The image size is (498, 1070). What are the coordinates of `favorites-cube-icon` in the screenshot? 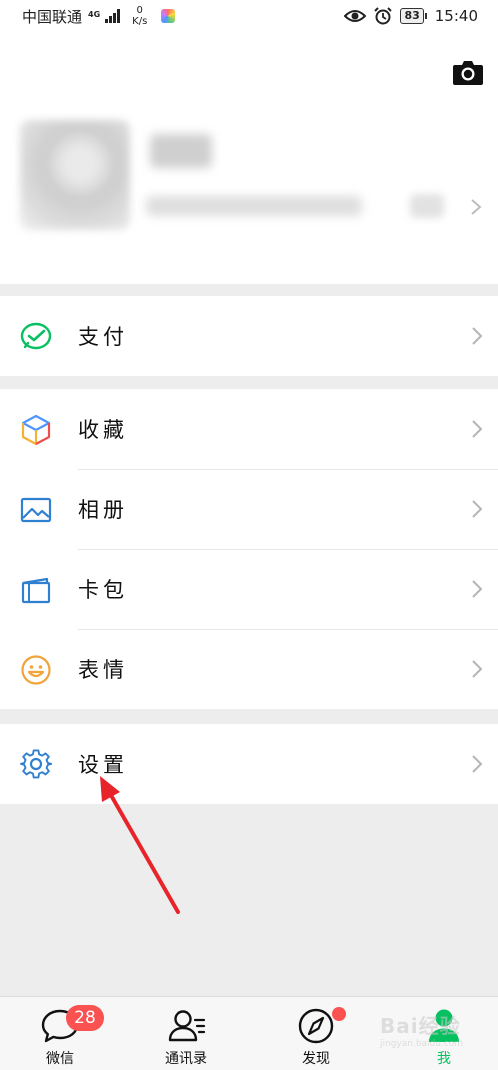 It's located at (36, 430).